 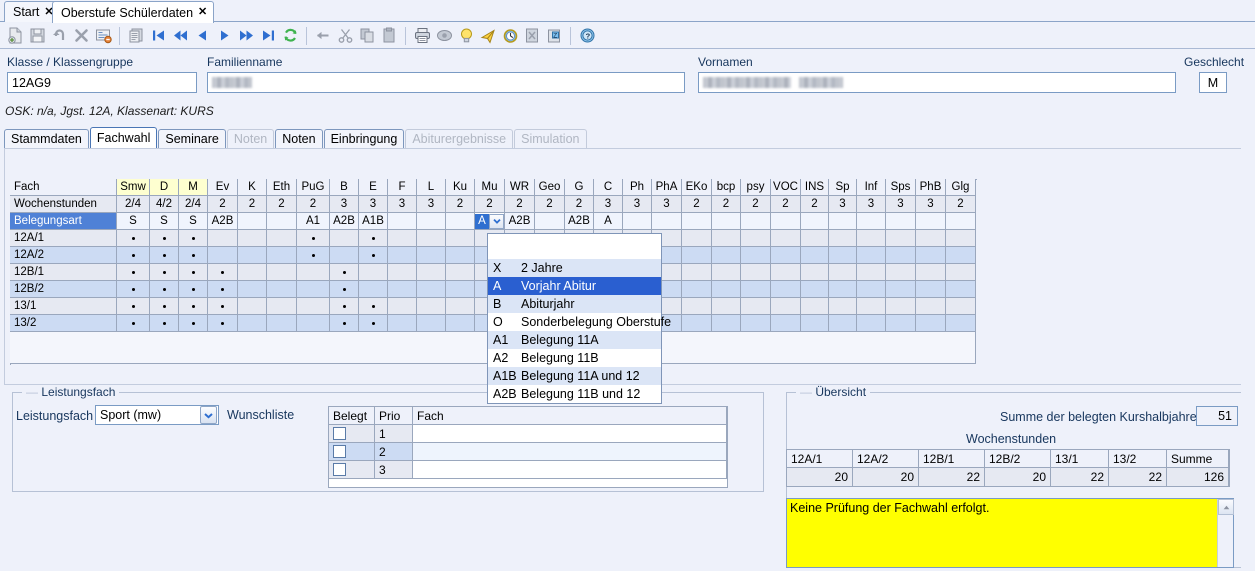 I want to click on wunschliste-row: 3, so click(x=528, y=470).